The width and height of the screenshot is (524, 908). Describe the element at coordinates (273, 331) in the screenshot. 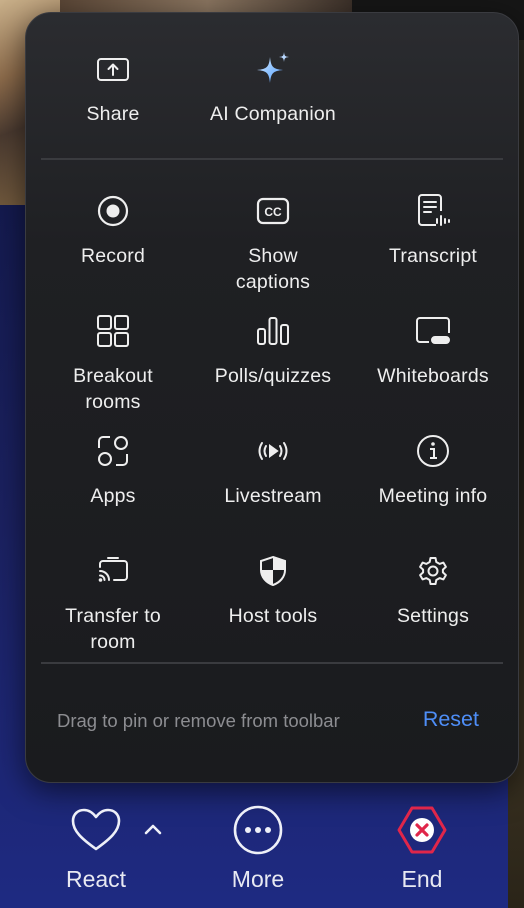

I see `polls-chart-icon` at that location.